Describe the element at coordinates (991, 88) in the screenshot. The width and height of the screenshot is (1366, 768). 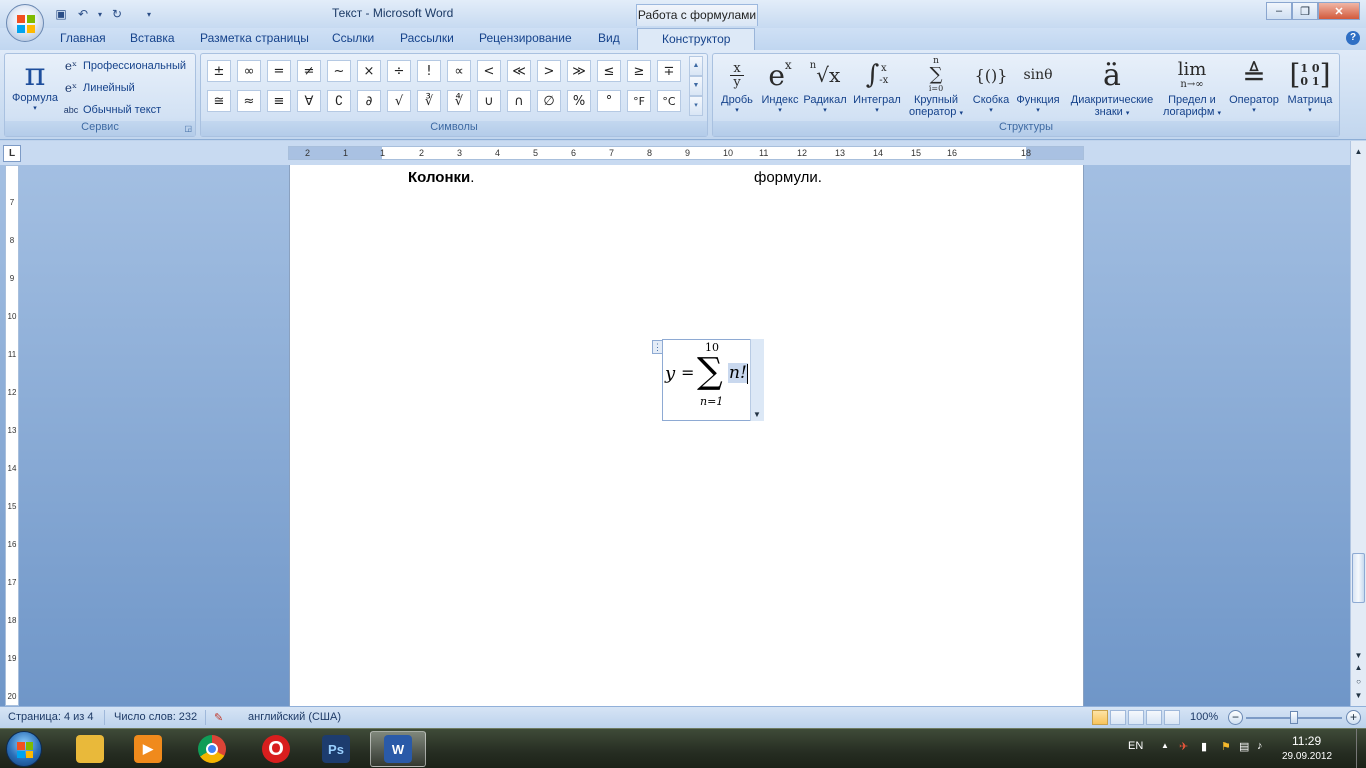
I see `bracket-button: {()} Скобка ▾` at that location.